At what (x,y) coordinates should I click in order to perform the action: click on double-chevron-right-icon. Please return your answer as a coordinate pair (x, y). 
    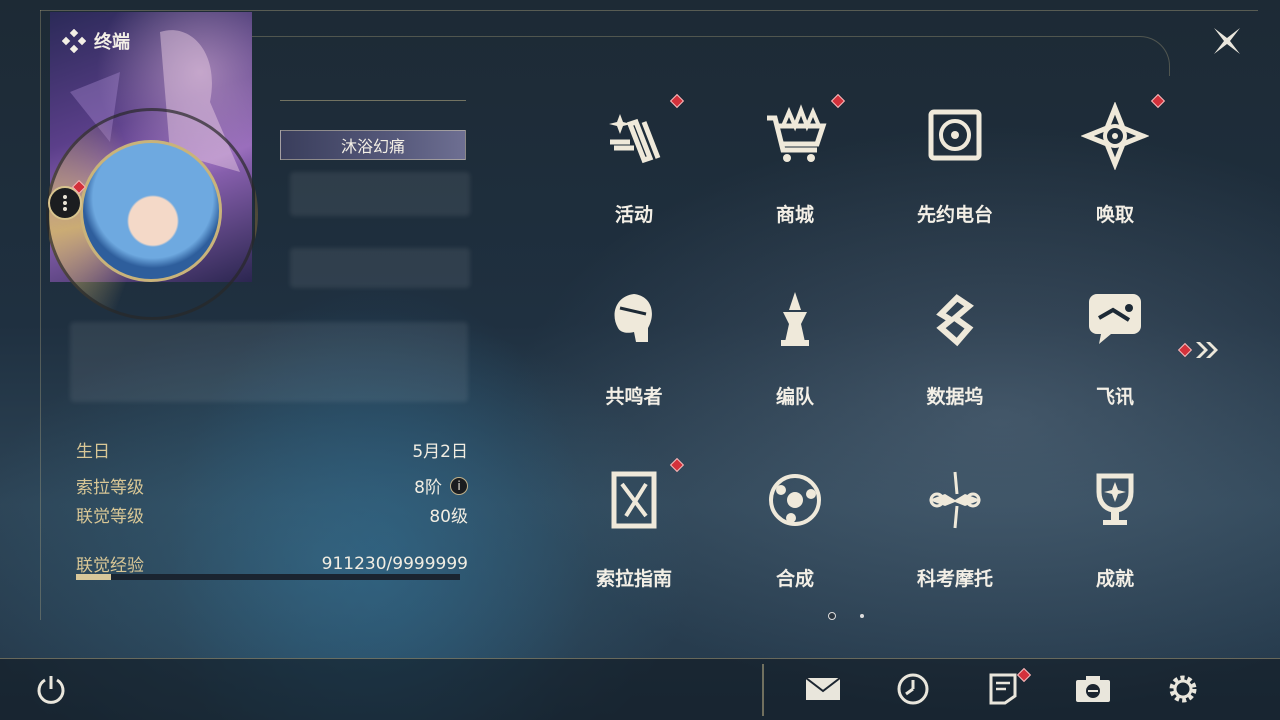
    Looking at the image, I should click on (1207, 350).